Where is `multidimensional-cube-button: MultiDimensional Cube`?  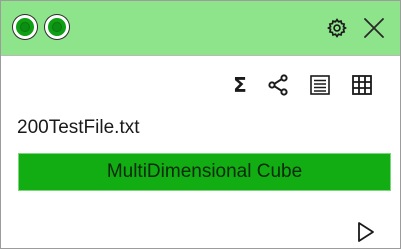 multidimensional-cube-button: MultiDimensional Cube is located at coordinates (204, 172).